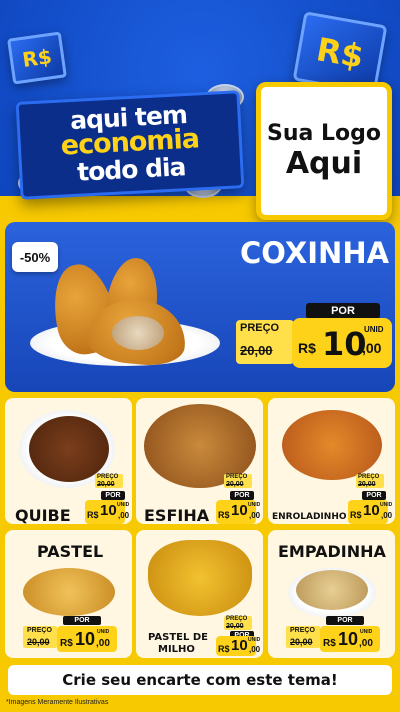  What do you see at coordinates (130, 145) in the screenshot?
I see `slogan-banner: aqui tem economia todo dia` at bounding box center [130, 145].